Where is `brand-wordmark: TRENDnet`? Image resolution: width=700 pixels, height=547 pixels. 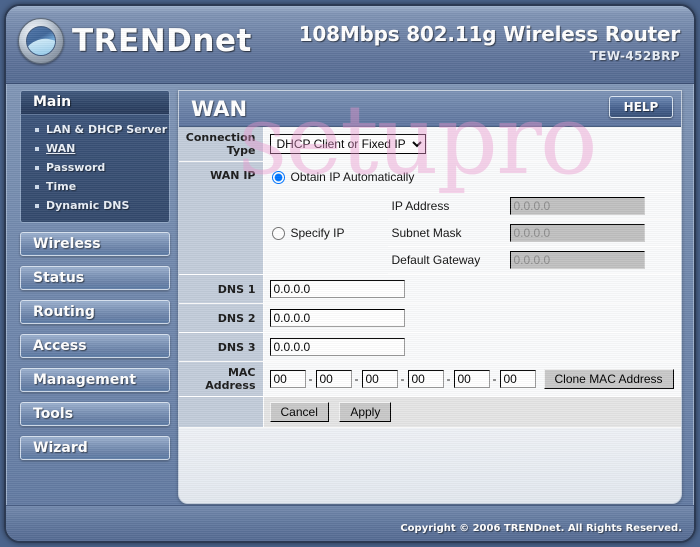 brand-wordmark: TRENDnet is located at coordinates (162, 41).